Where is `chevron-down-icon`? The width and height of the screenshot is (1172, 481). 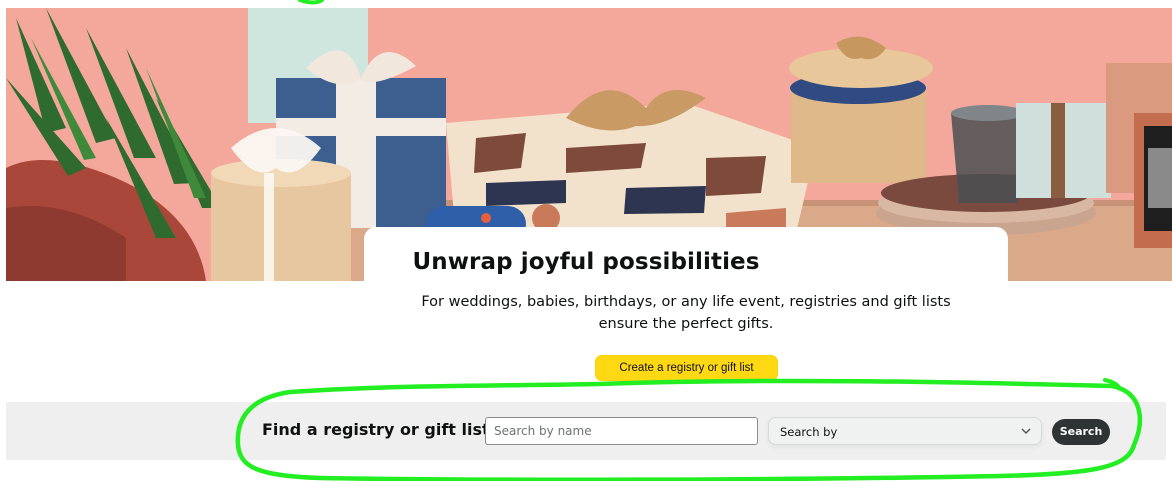
chevron-down-icon is located at coordinates (1026, 431).